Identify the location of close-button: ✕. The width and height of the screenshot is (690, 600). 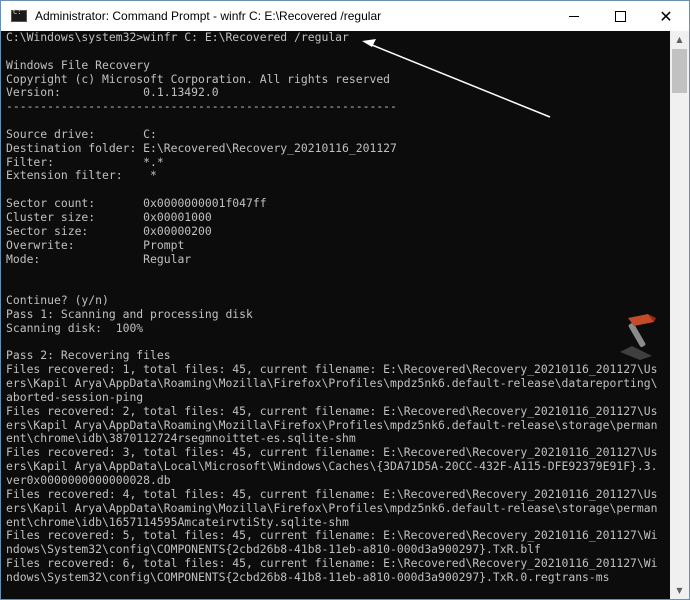
(666, 16).